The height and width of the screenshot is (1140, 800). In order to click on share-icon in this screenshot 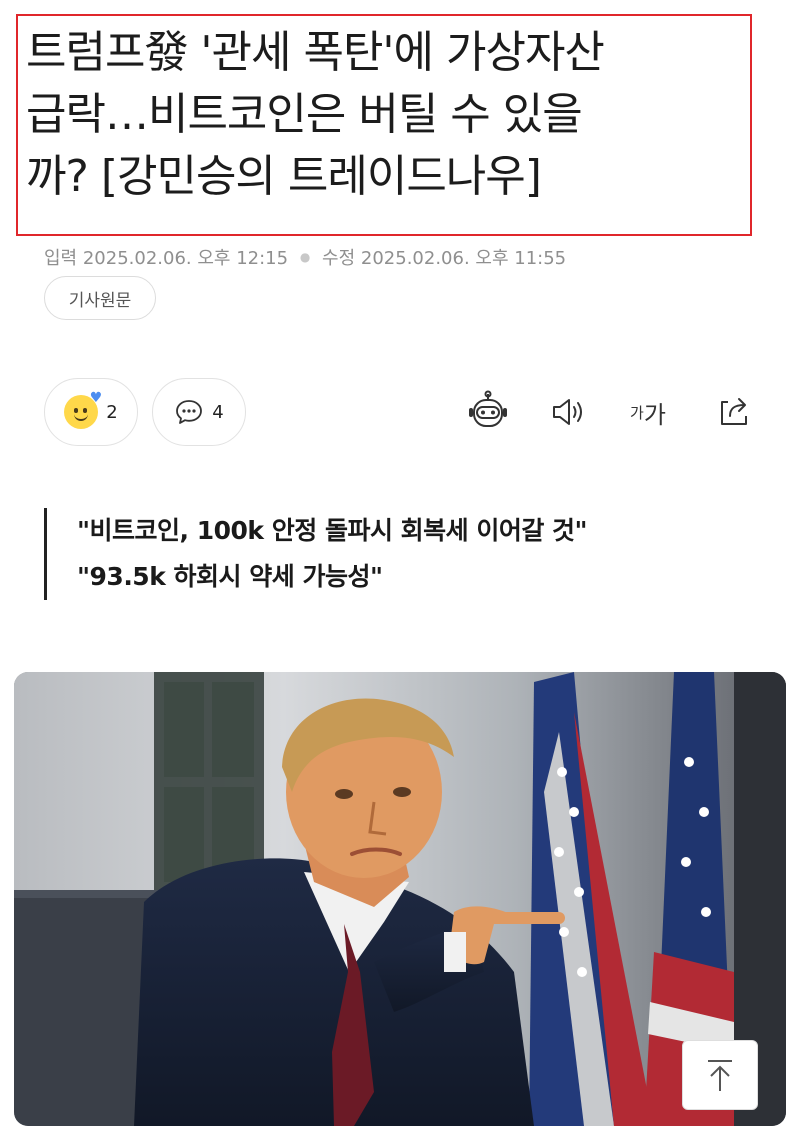, I will do `click(734, 411)`.